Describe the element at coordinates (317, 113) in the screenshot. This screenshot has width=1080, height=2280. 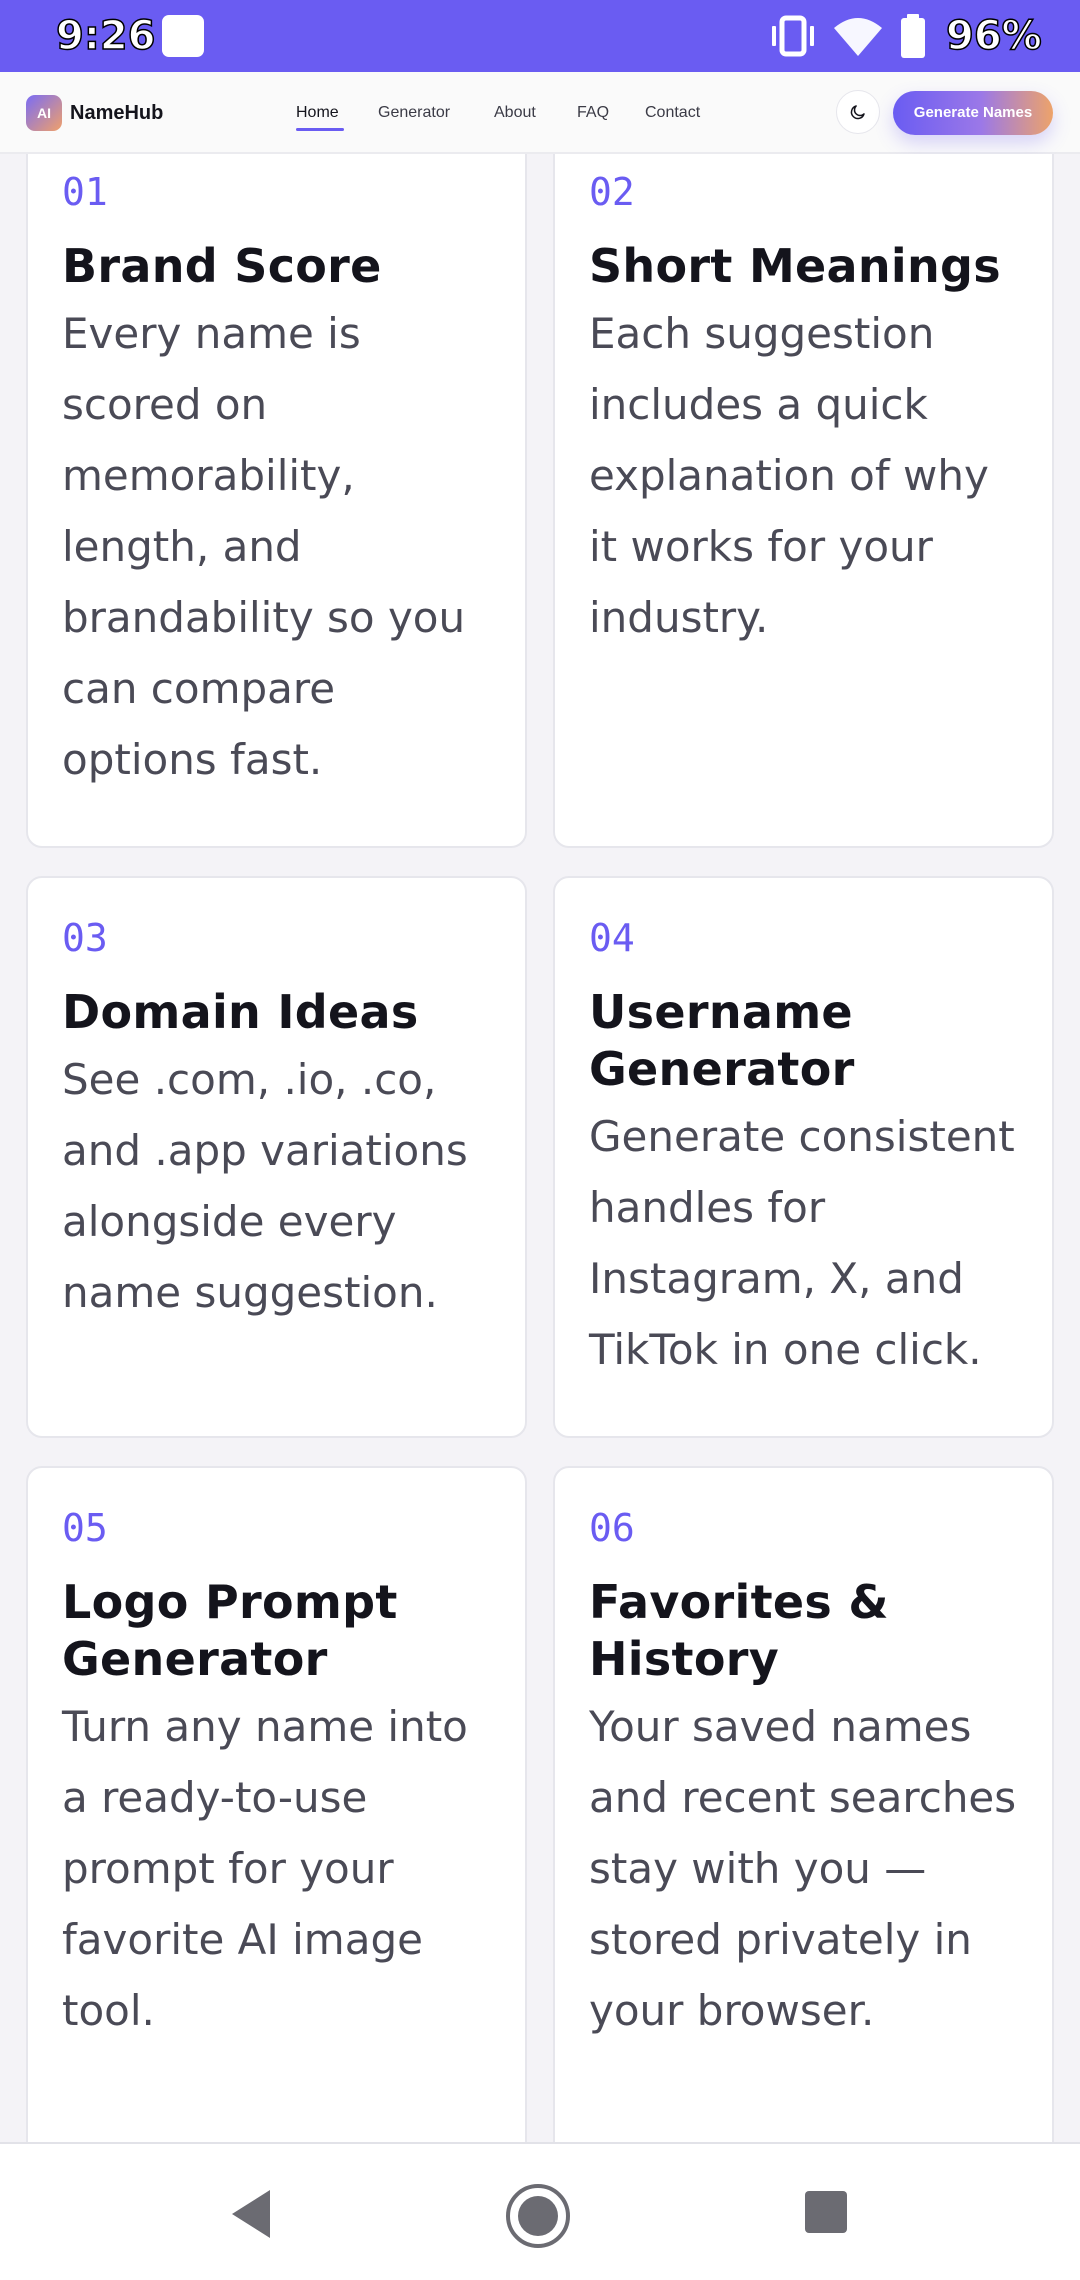
I see `nav-home: Home` at that location.